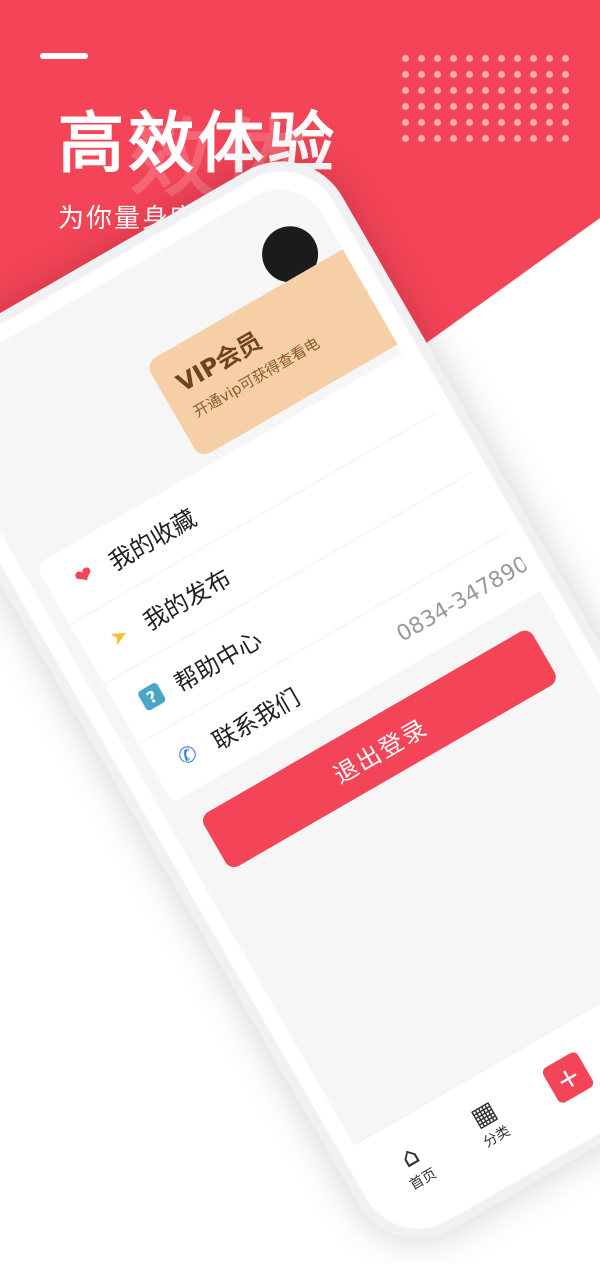 The height and width of the screenshot is (1264, 600). What do you see at coordinates (485, 98) in the screenshot?
I see `decorative-dots-top` at bounding box center [485, 98].